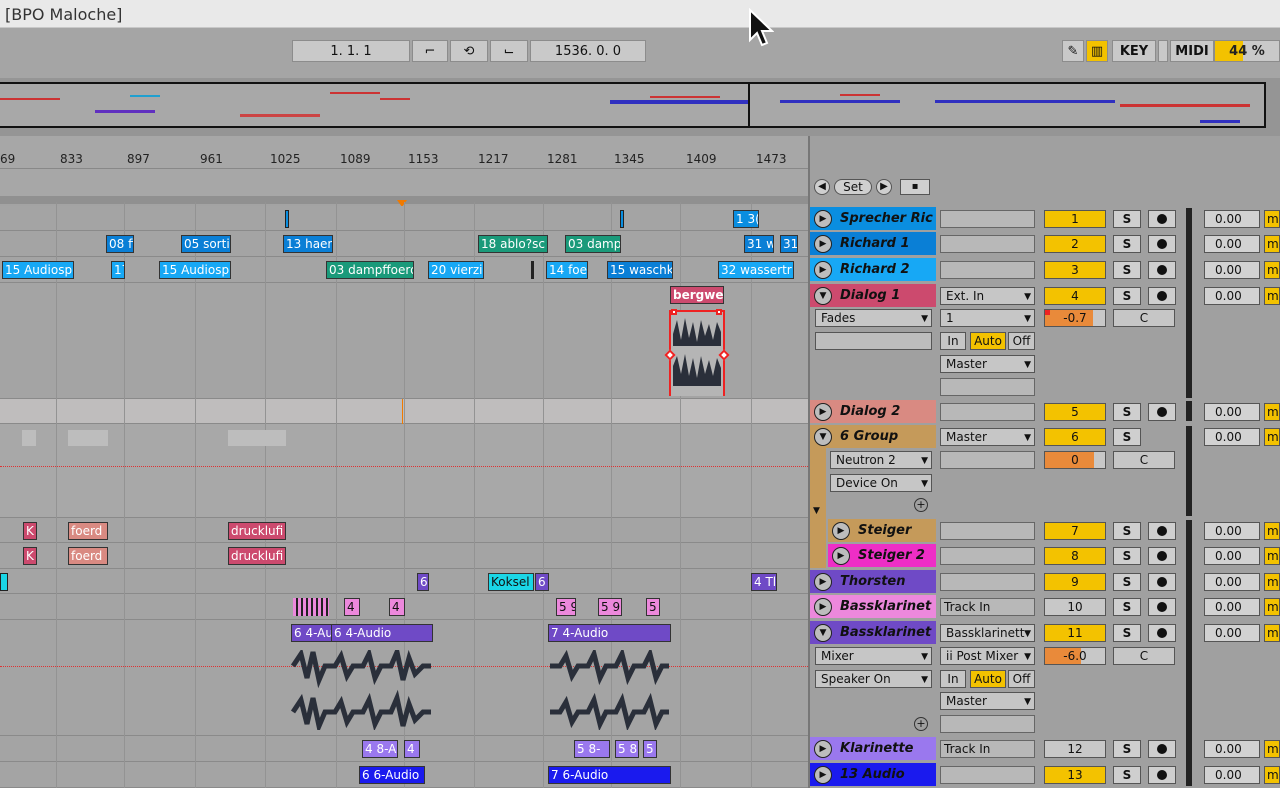  I want to click on clip: 7 6-Audio, so click(609, 775).